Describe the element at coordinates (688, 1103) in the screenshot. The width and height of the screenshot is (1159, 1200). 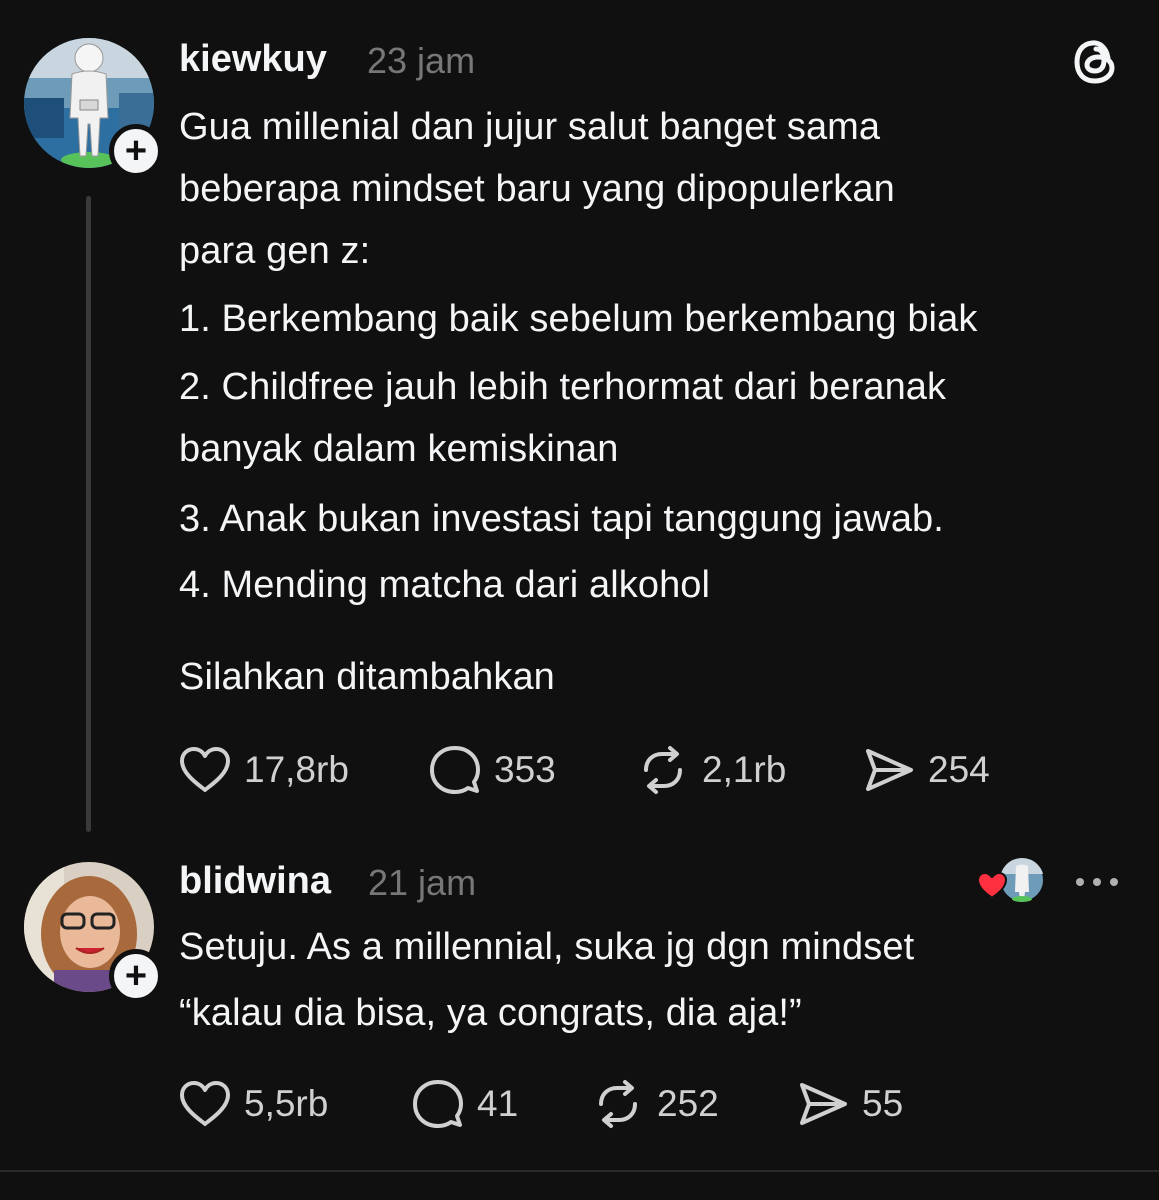
I see `repost-count: 252` at that location.